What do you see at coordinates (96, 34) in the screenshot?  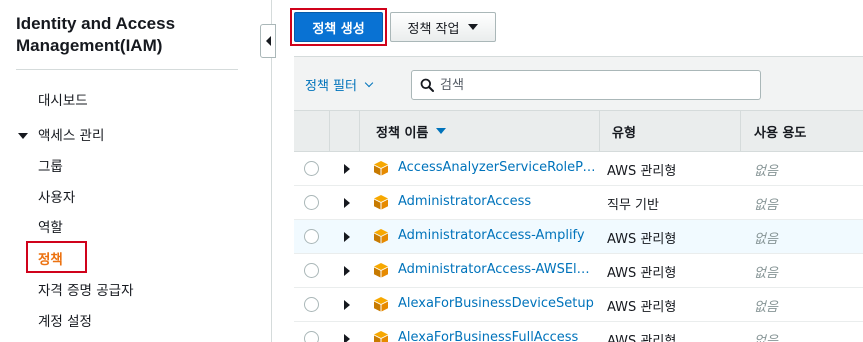 I see `app-title: Identity and Access Management(IAM)` at bounding box center [96, 34].